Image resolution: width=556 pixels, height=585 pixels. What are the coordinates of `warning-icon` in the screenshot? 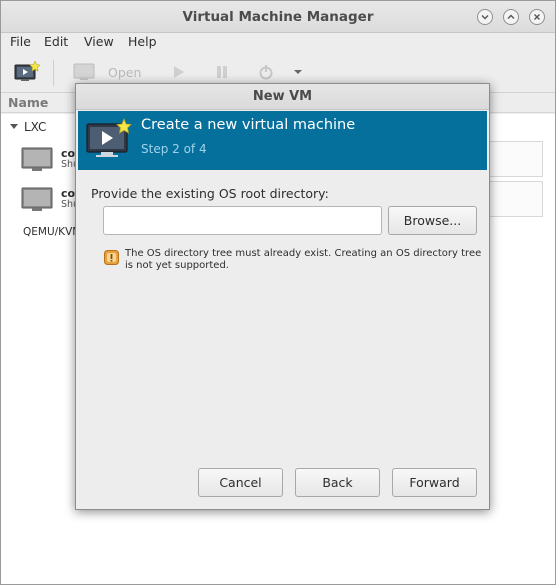 It's located at (111, 257).